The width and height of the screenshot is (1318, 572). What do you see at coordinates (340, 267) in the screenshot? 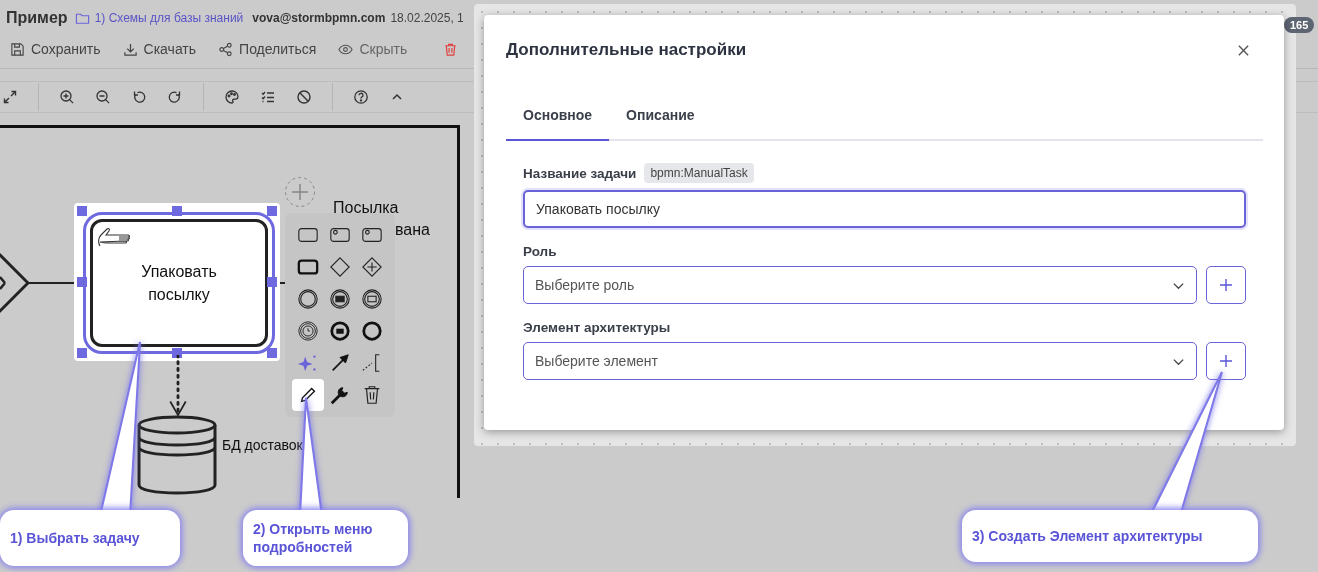
I see `gateway-icon` at bounding box center [340, 267].